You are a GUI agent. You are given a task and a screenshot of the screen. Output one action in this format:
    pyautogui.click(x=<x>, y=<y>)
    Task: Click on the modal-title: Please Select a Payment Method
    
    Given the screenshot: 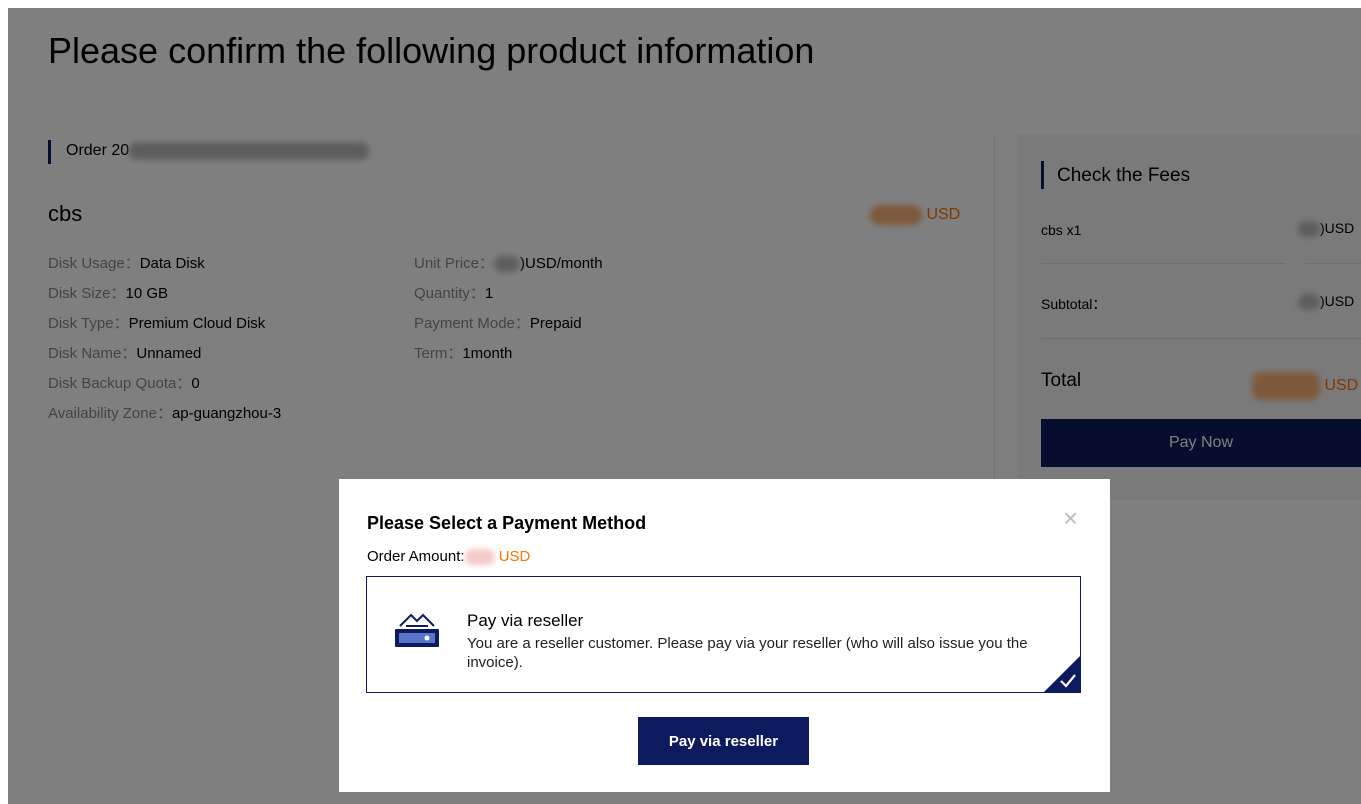 What is the action you would take?
    pyautogui.click(x=507, y=523)
    